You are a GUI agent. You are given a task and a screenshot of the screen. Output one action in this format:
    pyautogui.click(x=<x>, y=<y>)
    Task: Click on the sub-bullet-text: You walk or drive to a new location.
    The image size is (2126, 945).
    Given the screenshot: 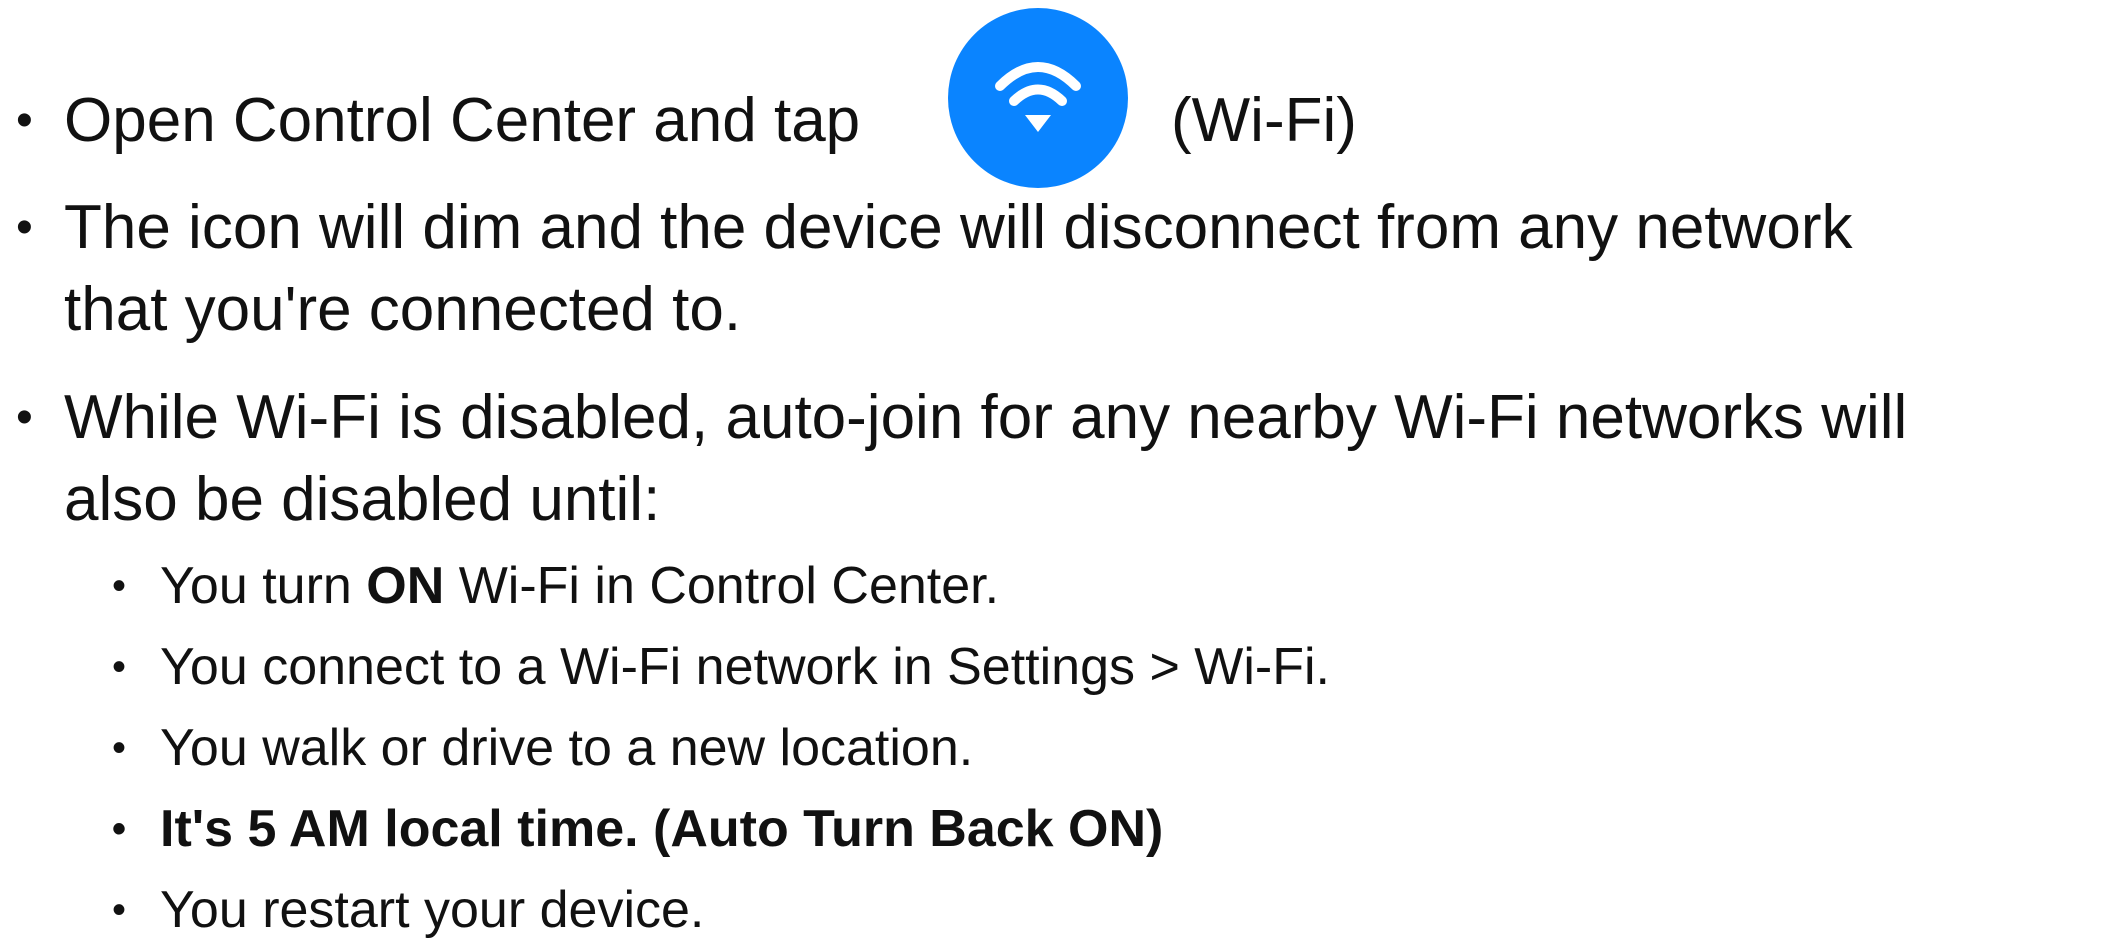 What is the action you would take?
    pyautogui.click(x=567, y=748)
    